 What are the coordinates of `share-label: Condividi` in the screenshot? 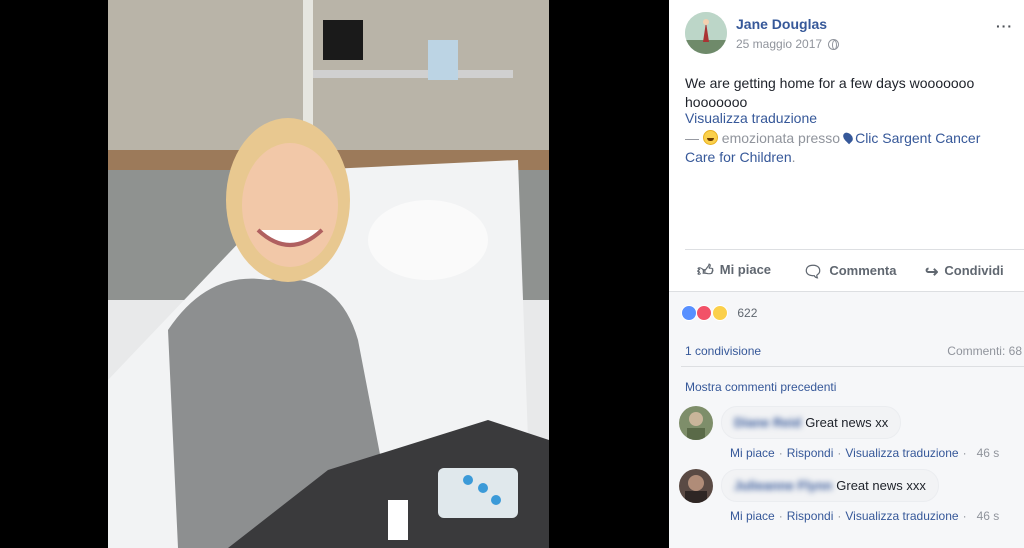 It's located at (974, 270).